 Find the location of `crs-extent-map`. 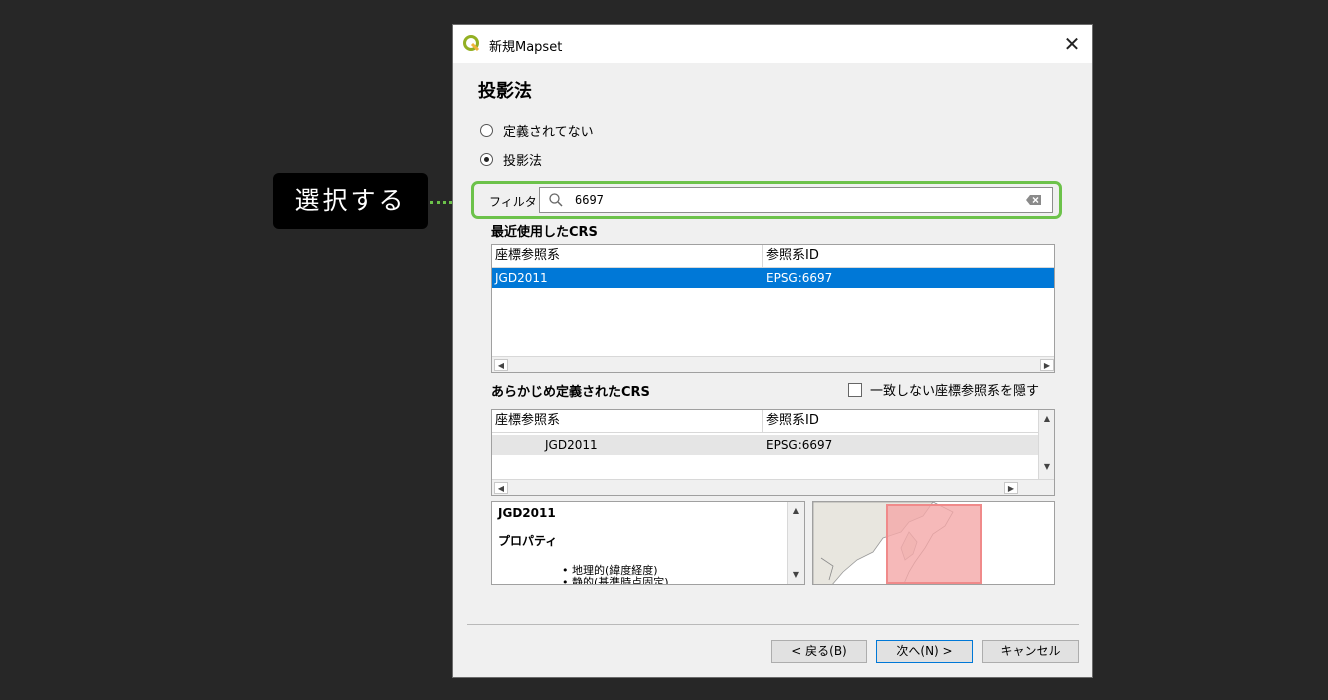

crs-extent-map is located at coordinates (933, 543).